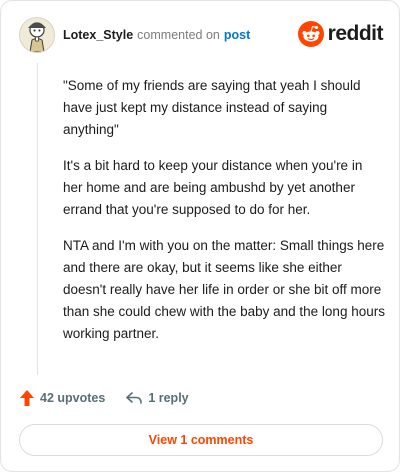 This screenshot has width=400, height=472. I want to click on reddit-brand: reddit, so click(340, 34).